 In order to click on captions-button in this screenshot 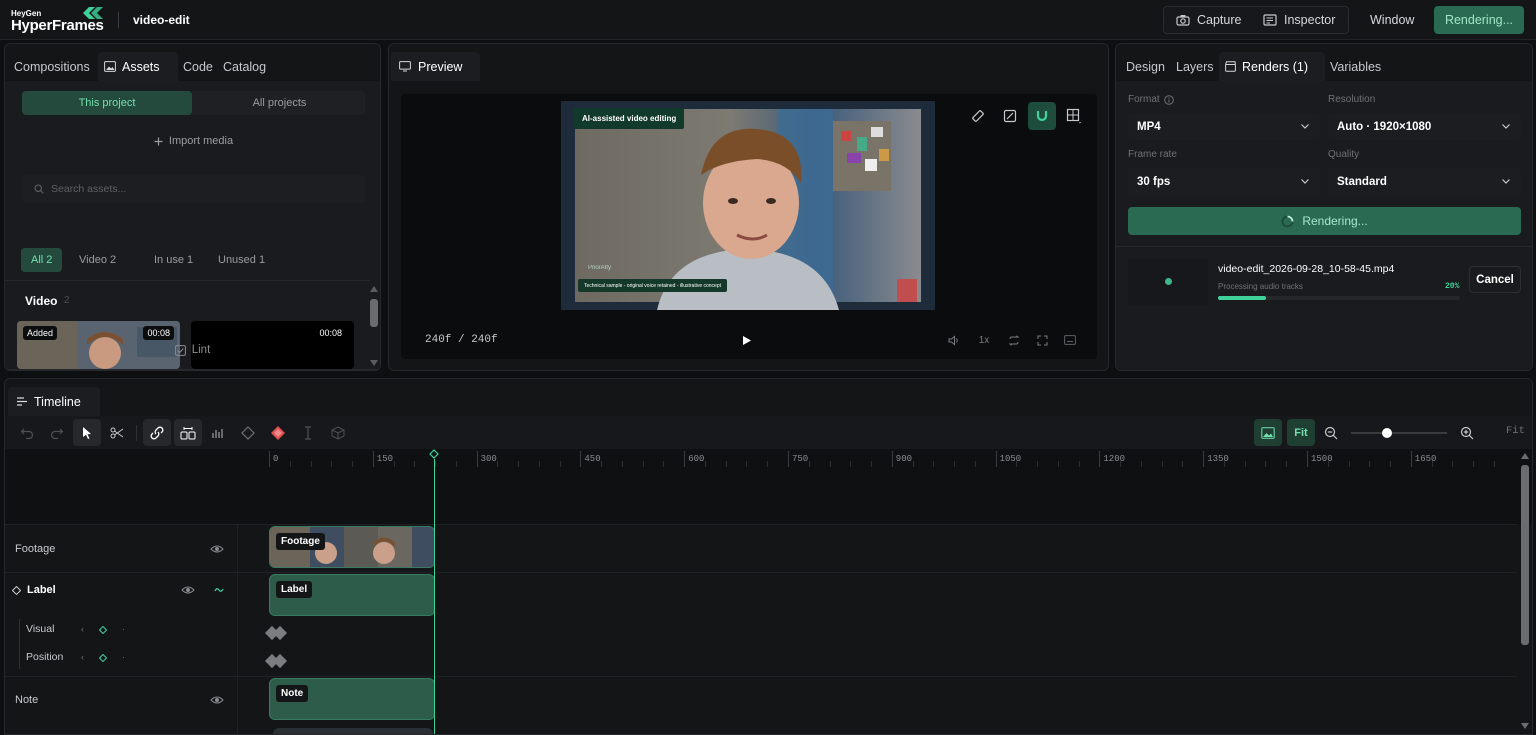, I will do `click(1070, 340)`.